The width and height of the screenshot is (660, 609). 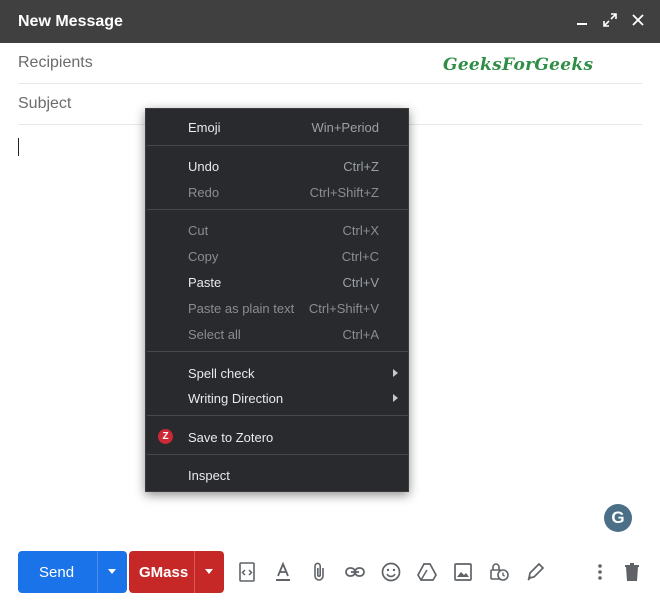 I want to click on window-title: New Message, so click(x=70, y=21).